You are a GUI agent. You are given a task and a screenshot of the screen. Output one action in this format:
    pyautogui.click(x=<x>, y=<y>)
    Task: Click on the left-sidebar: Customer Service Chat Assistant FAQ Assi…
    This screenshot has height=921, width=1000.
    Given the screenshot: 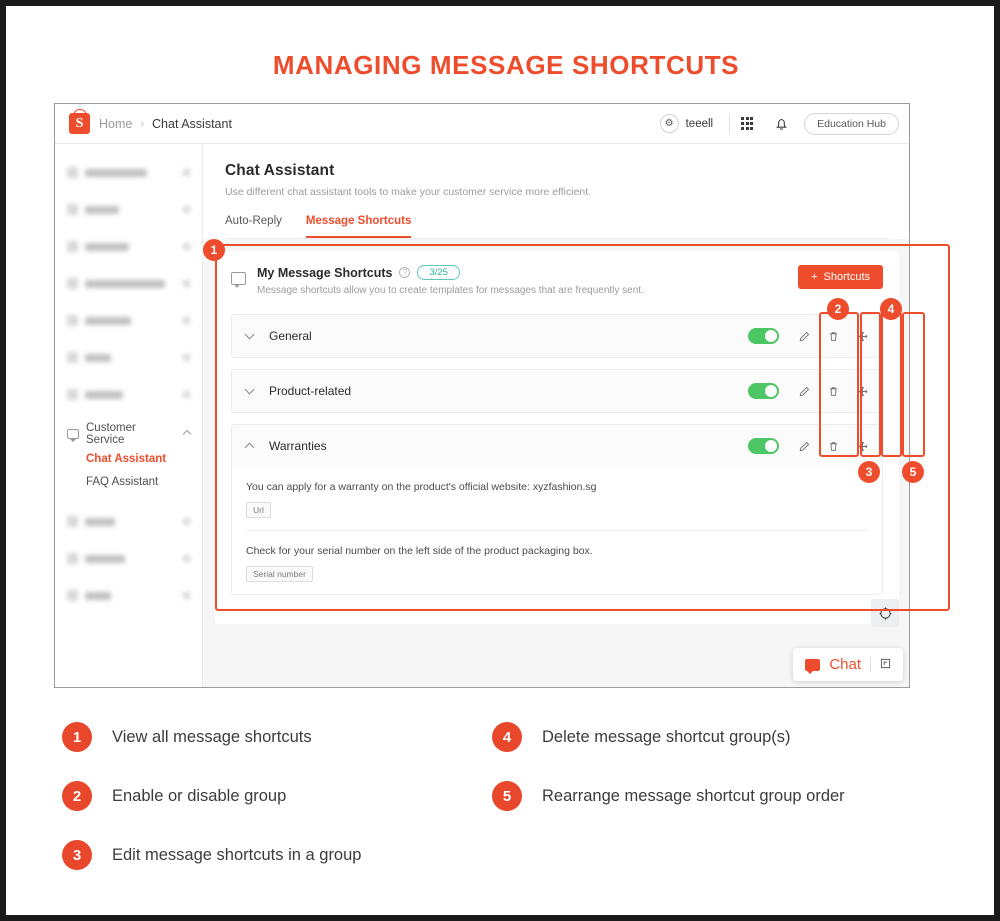 What is the action you would take?
    pyautogui.click(x=129, y=415)
    